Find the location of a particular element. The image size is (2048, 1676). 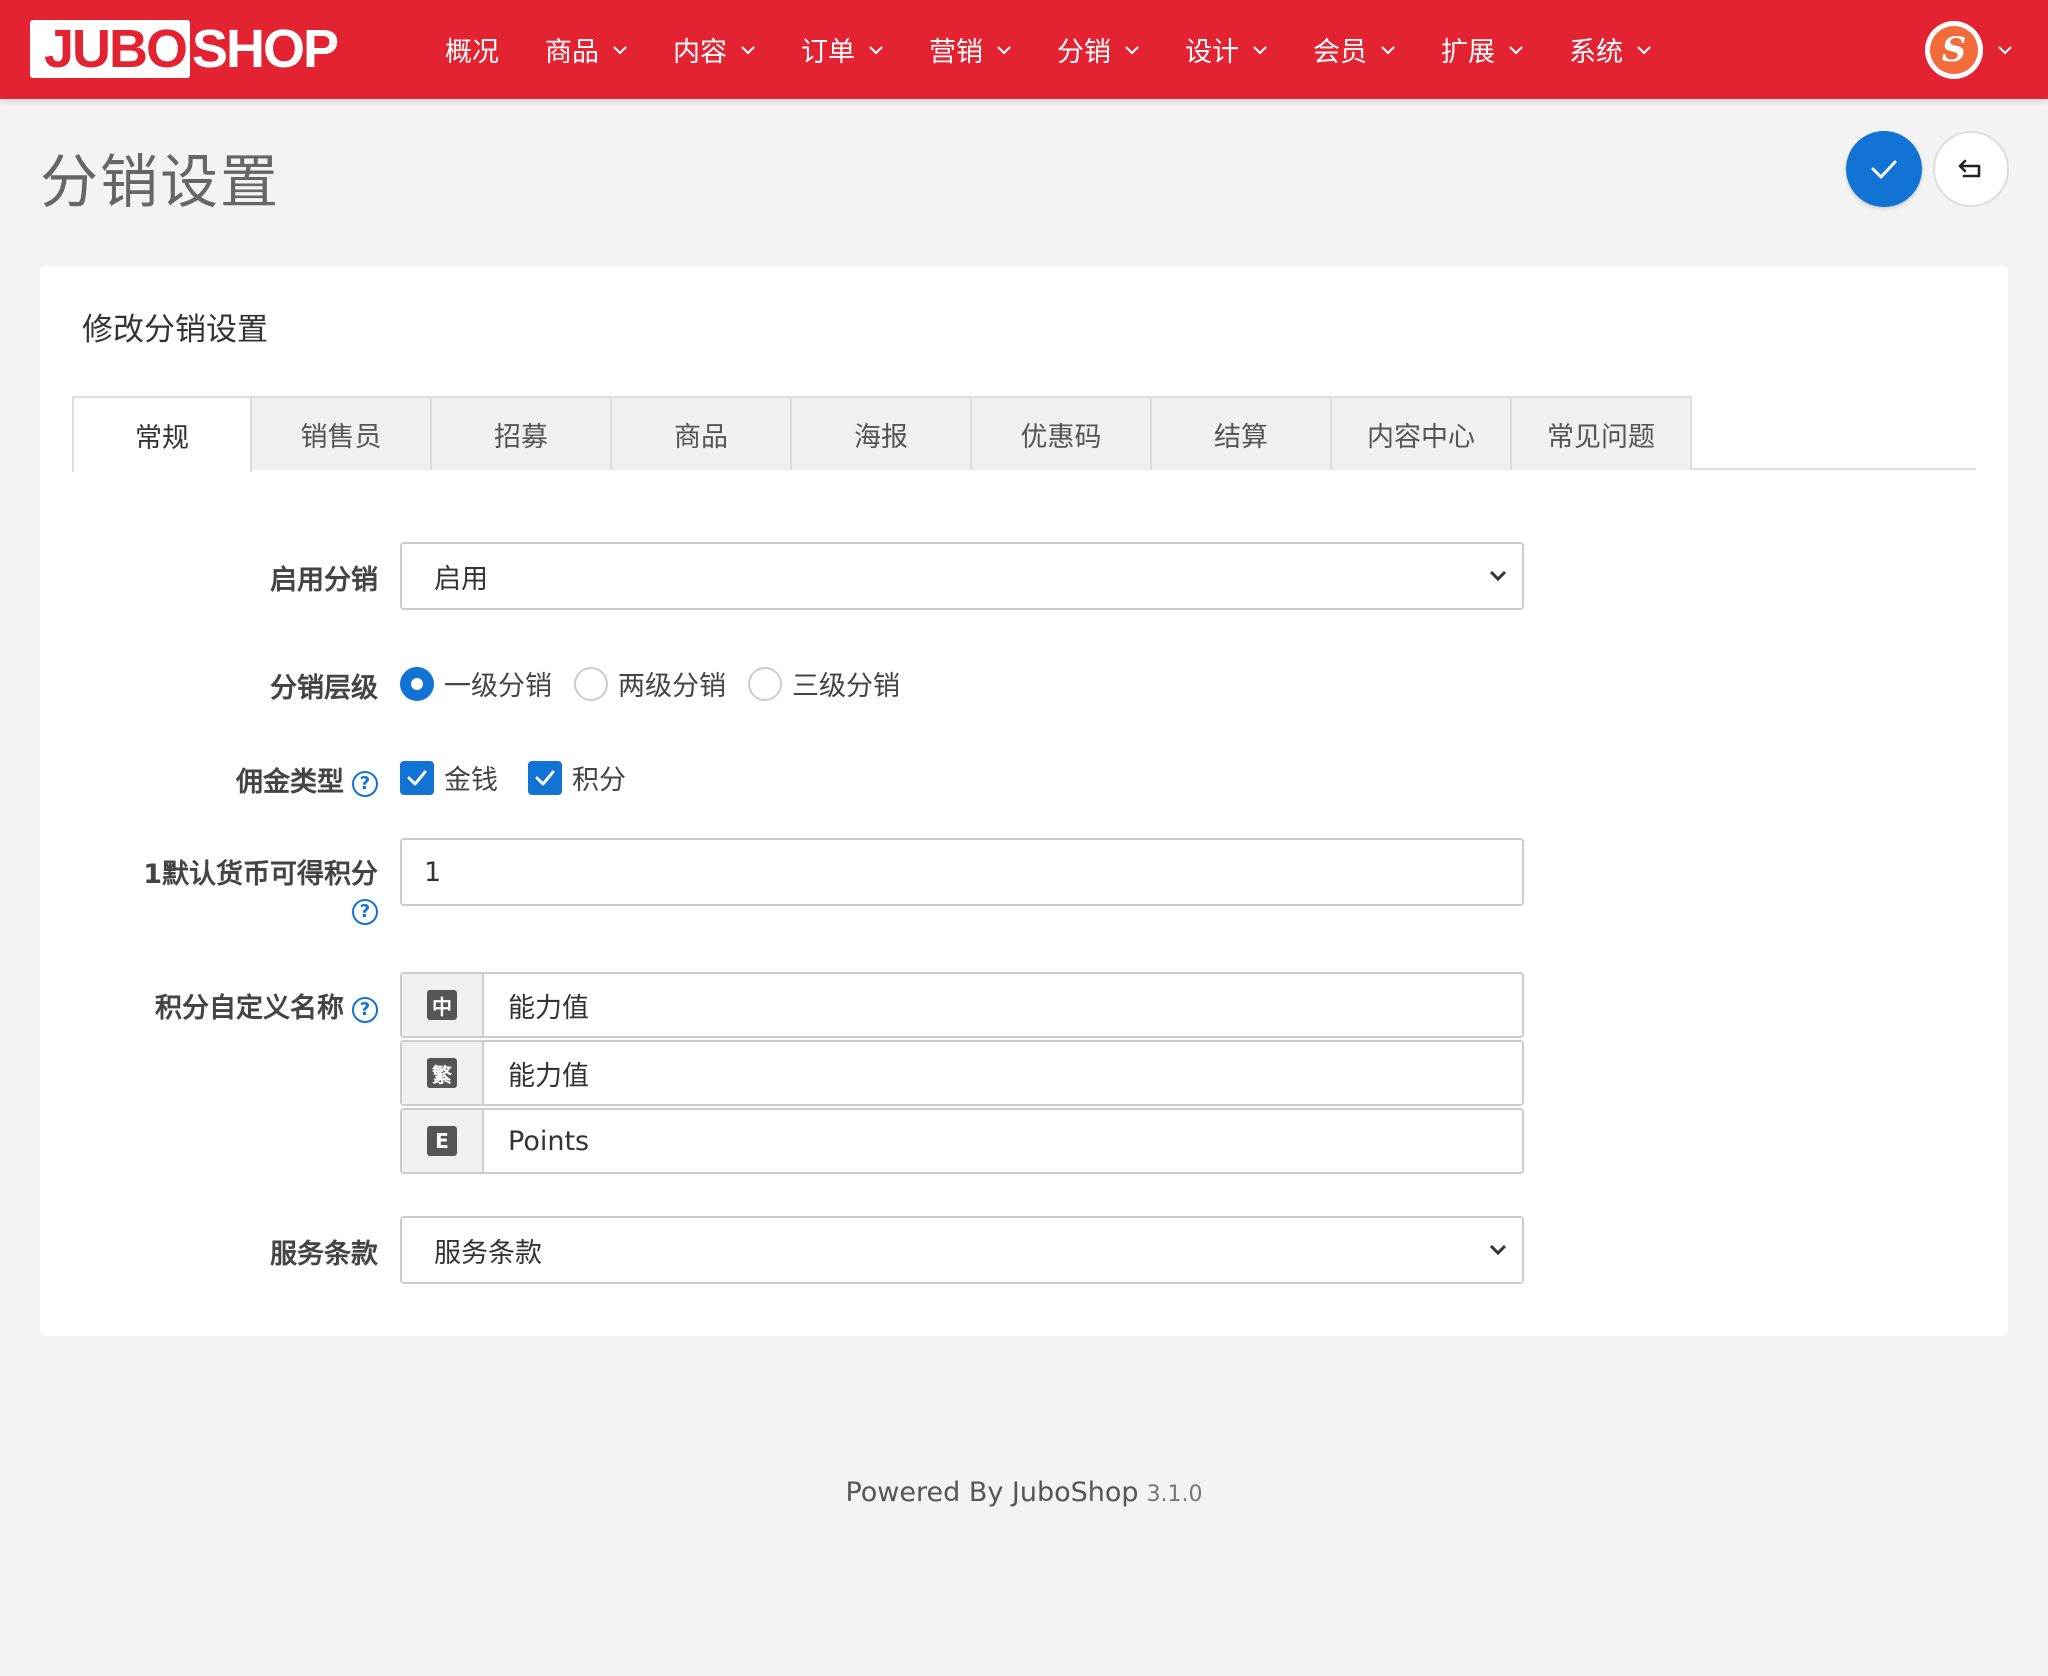

nav-item-design: 设计 is located at coordinates (1226, 49).